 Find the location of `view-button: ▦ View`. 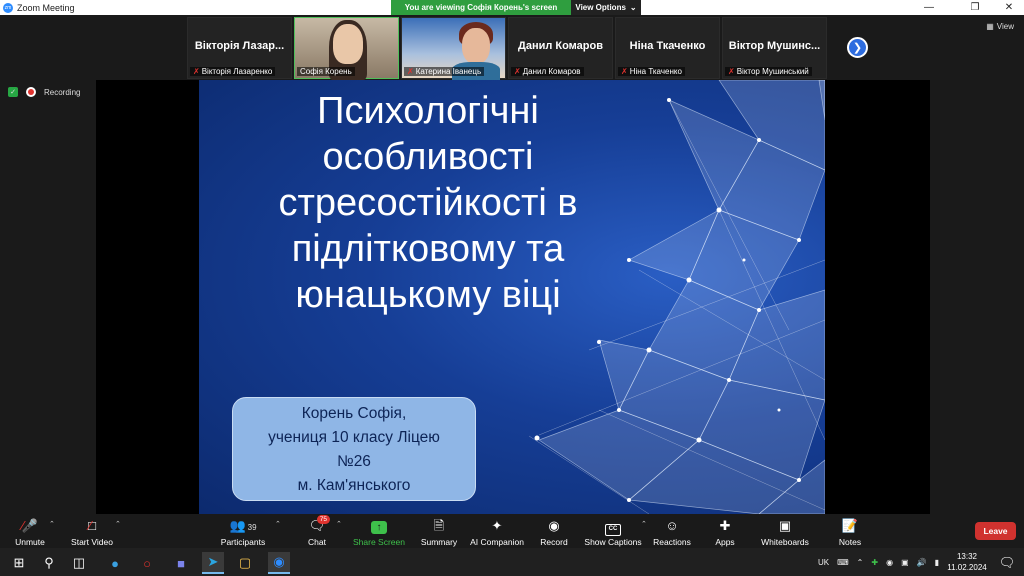

view-button: ▦ View is located at coordinates (1000, 26).